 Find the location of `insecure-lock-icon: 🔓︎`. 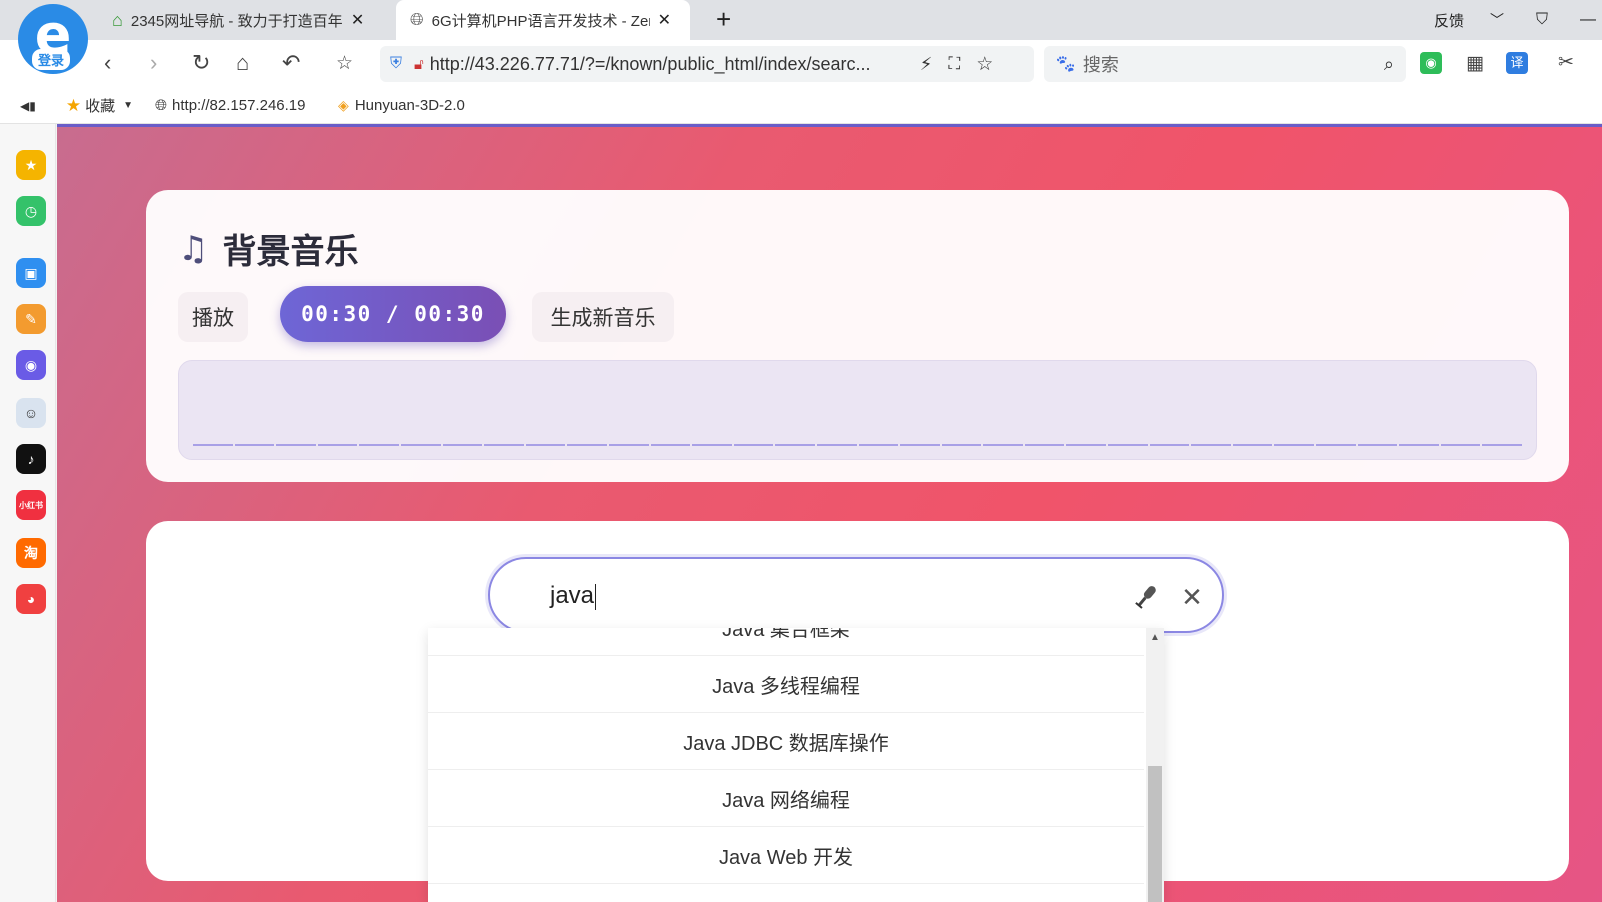

insecure-lock-icon: 🔓︎ is located at coordinates (419, 64).